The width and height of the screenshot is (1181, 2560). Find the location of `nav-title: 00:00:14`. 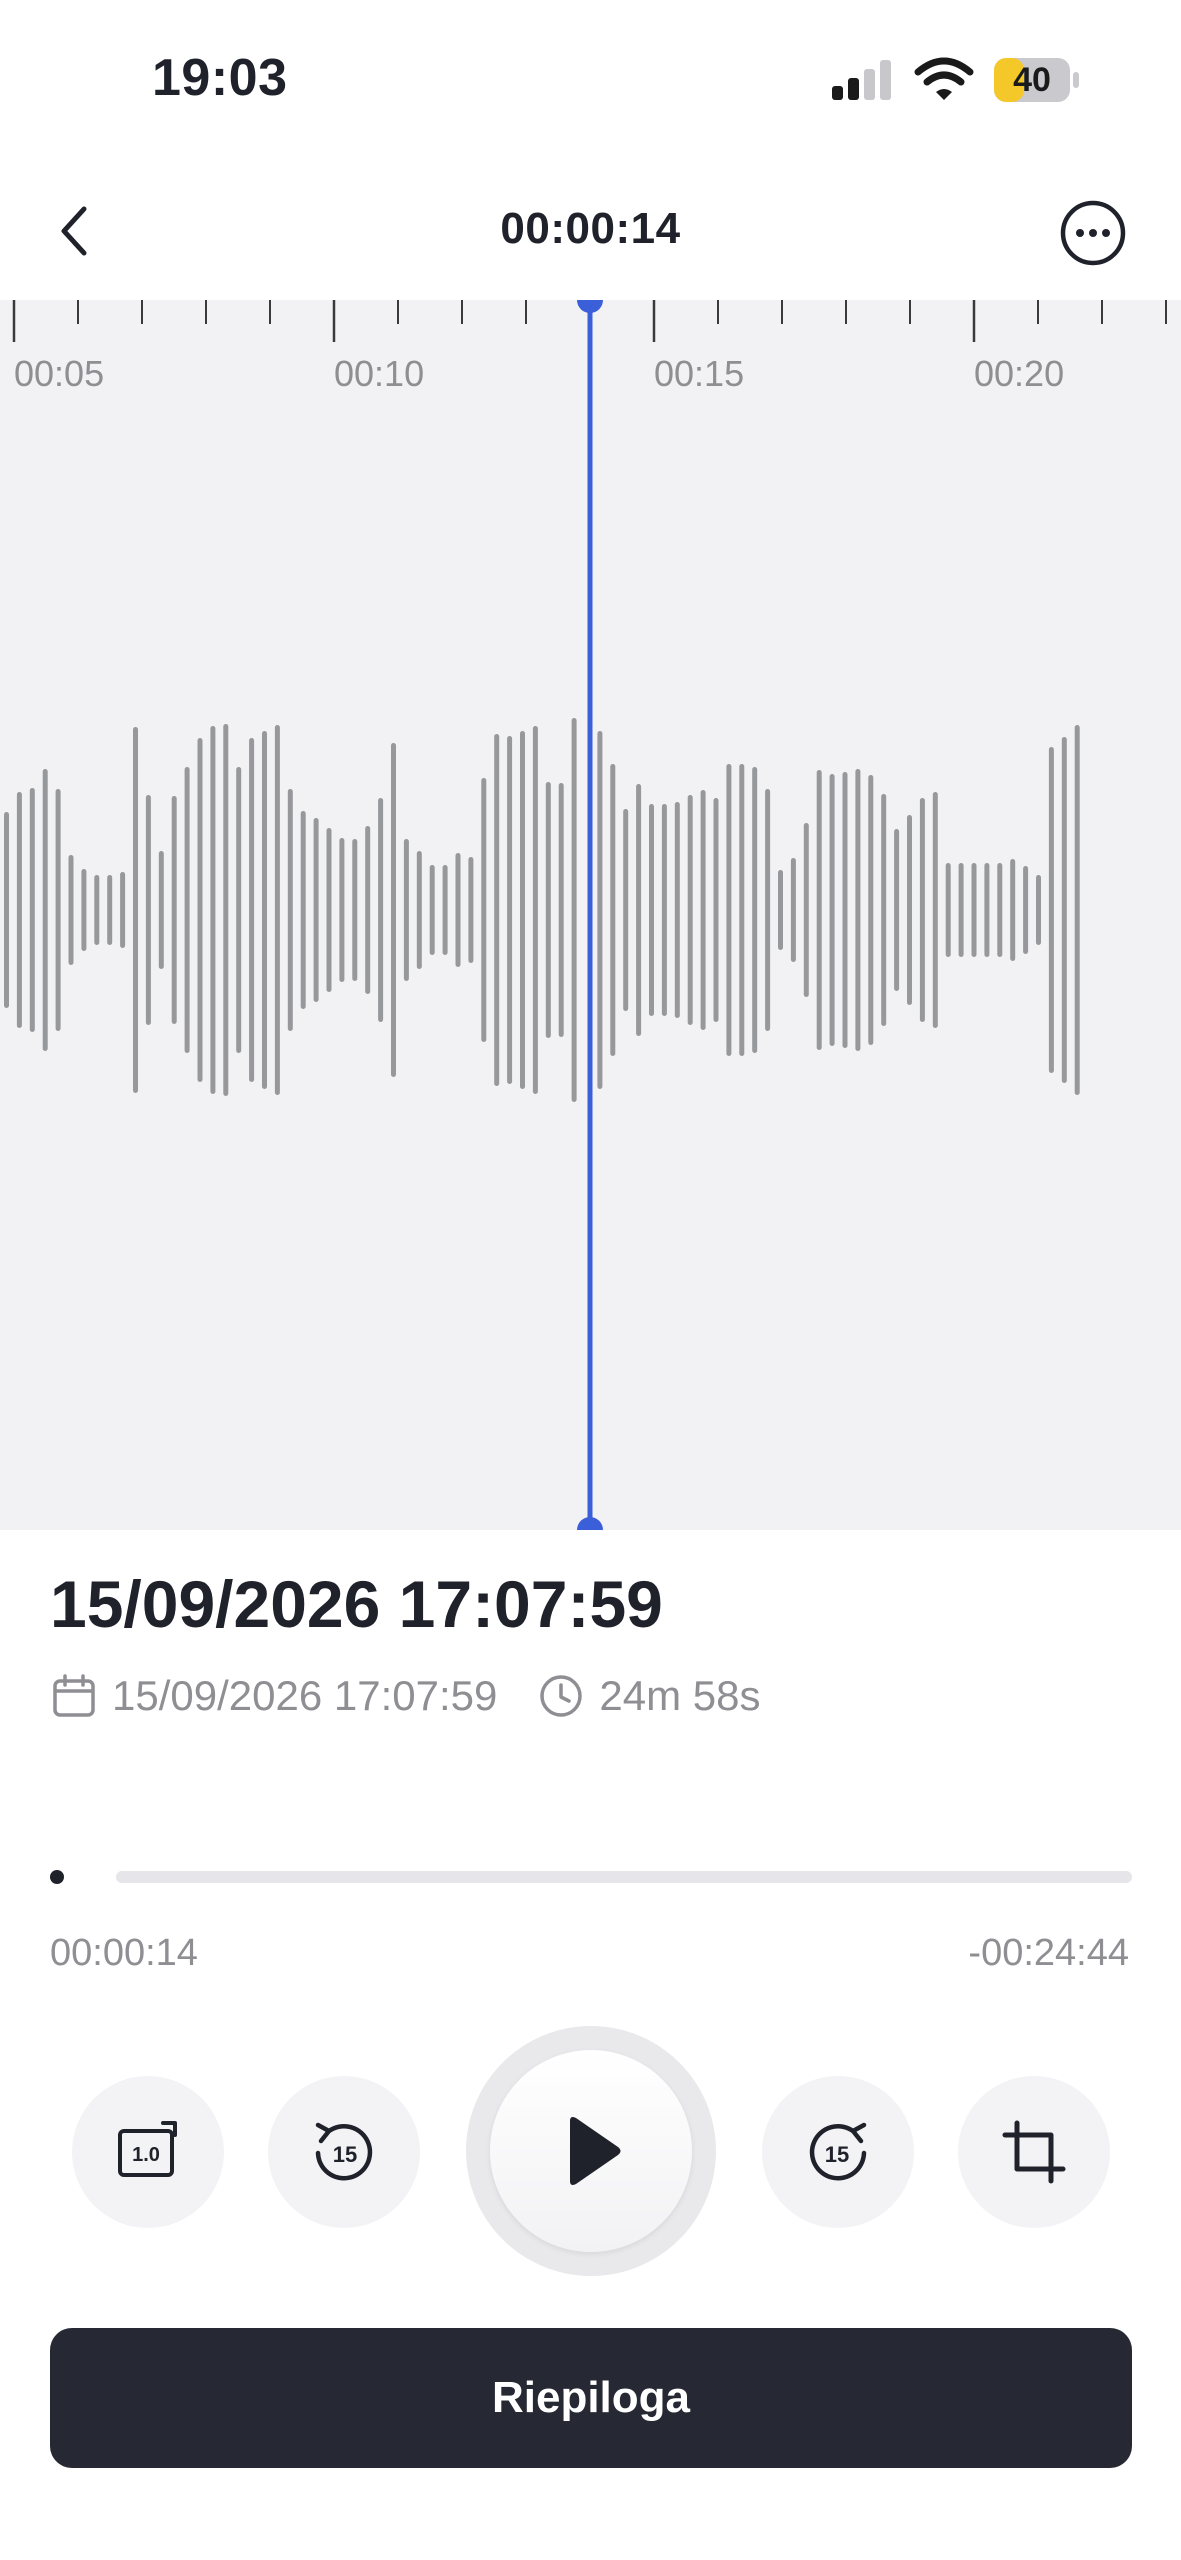

nav-title: 00:00:14 is located at coordinates (590, 228).